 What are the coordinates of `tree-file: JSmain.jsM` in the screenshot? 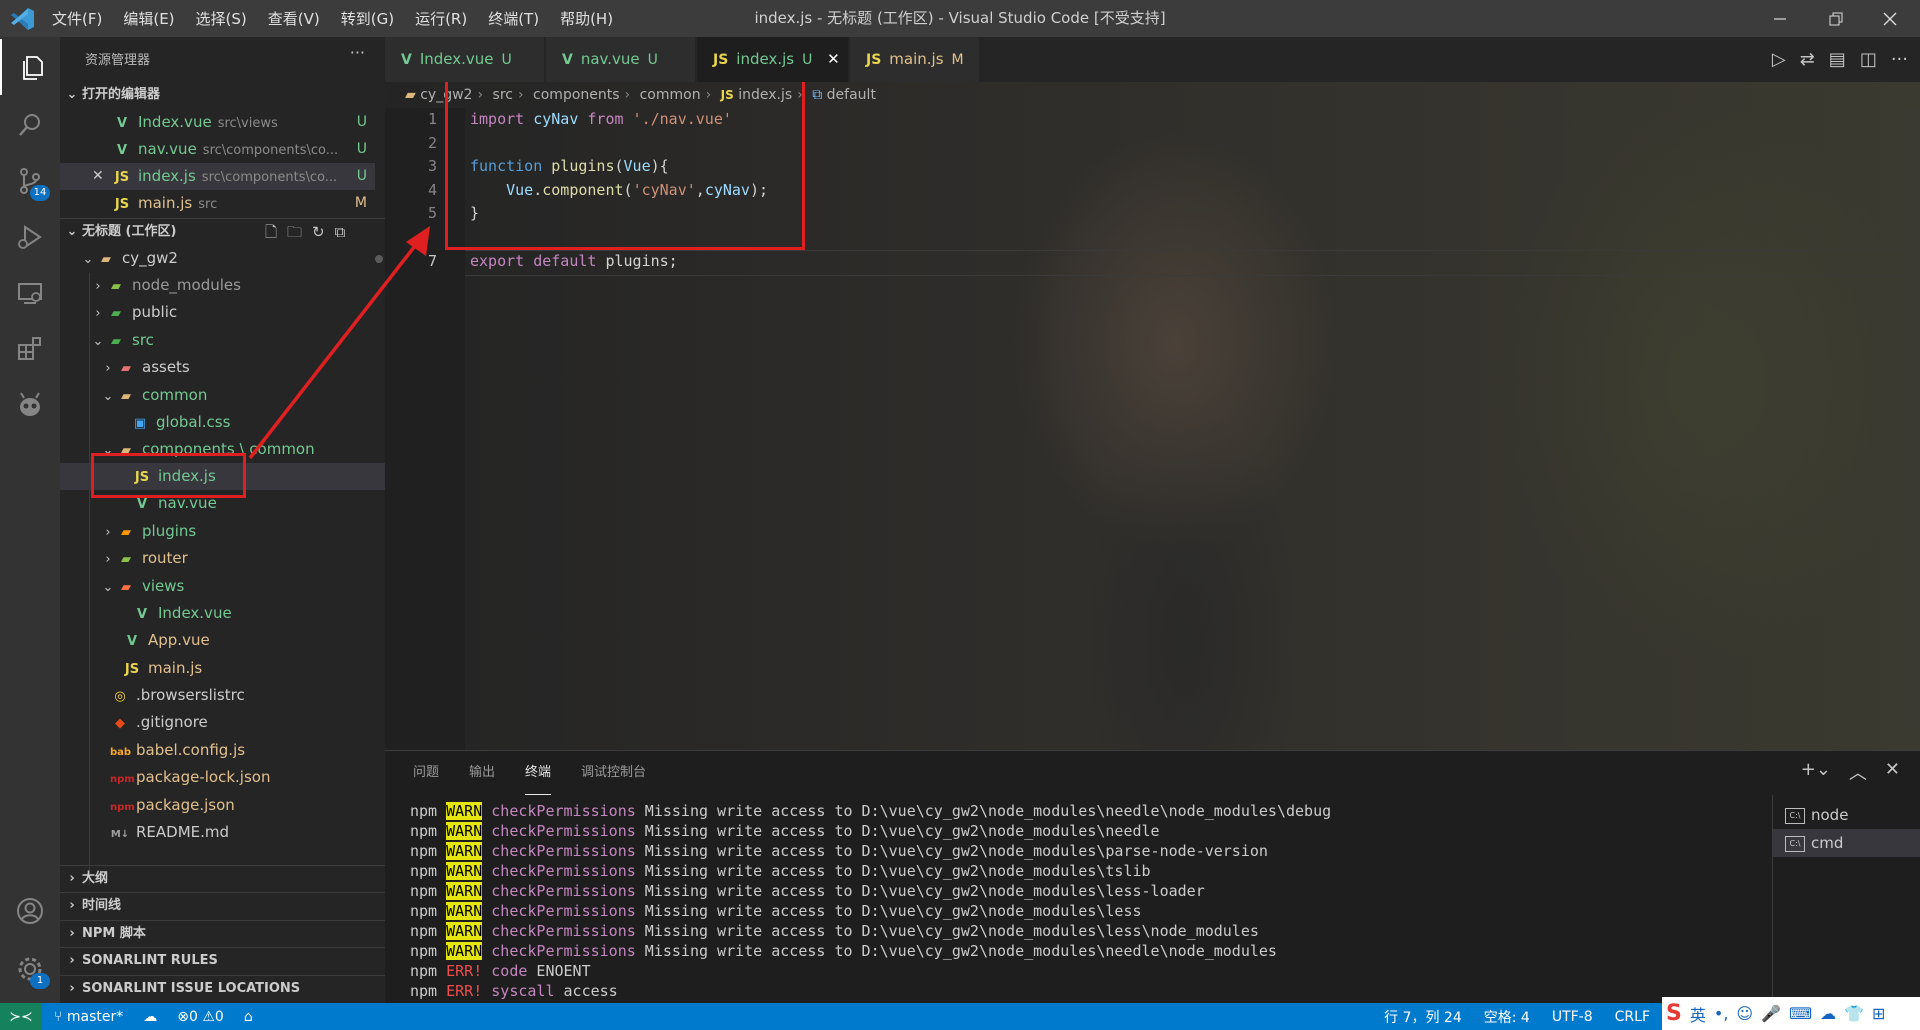 It's located at (248, 668).